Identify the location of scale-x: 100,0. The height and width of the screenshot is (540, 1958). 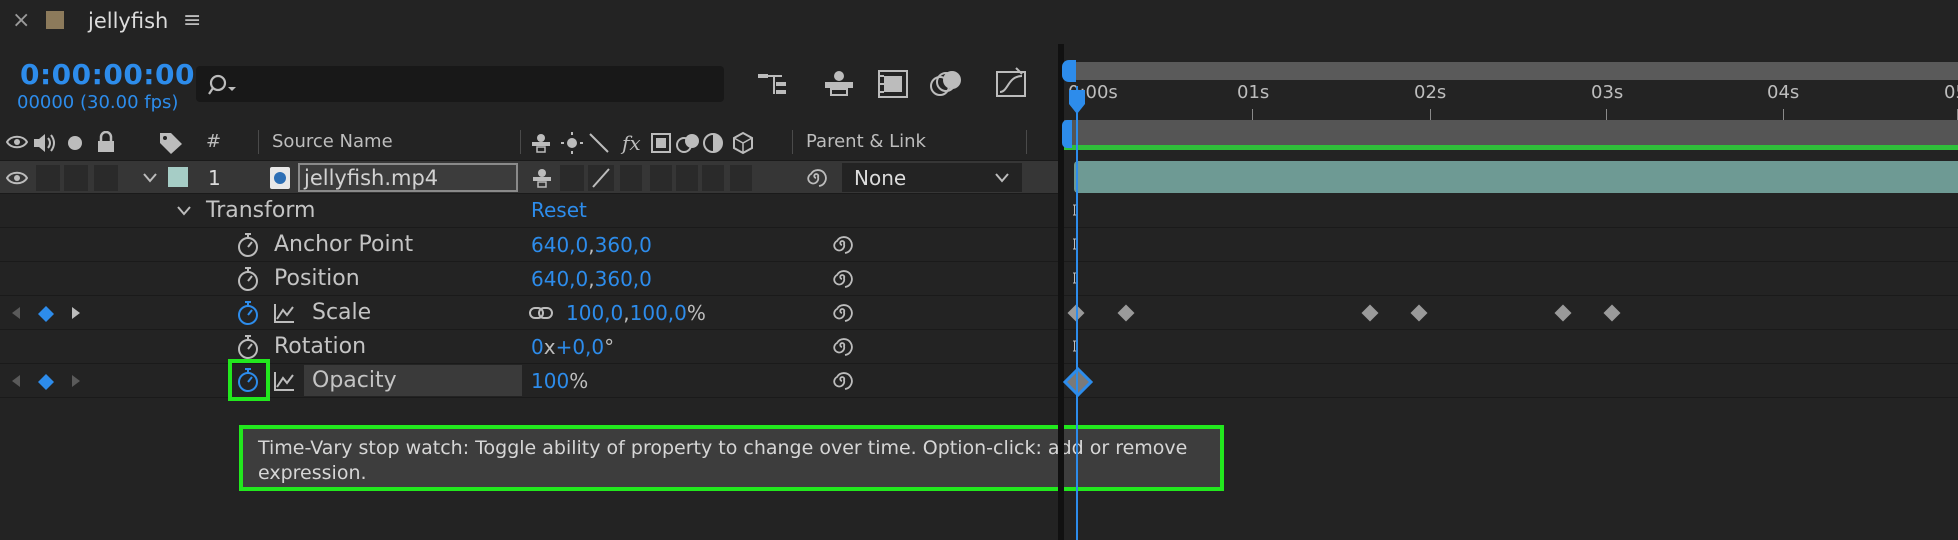
(594, 313).